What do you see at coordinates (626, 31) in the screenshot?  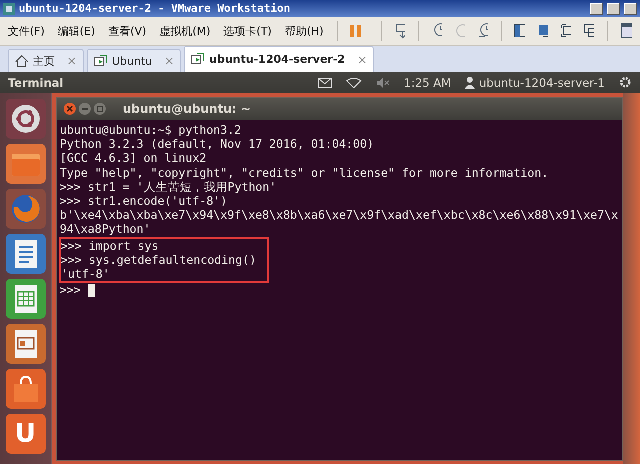 I see `console-view-icon` at bounding box center [626, 31].